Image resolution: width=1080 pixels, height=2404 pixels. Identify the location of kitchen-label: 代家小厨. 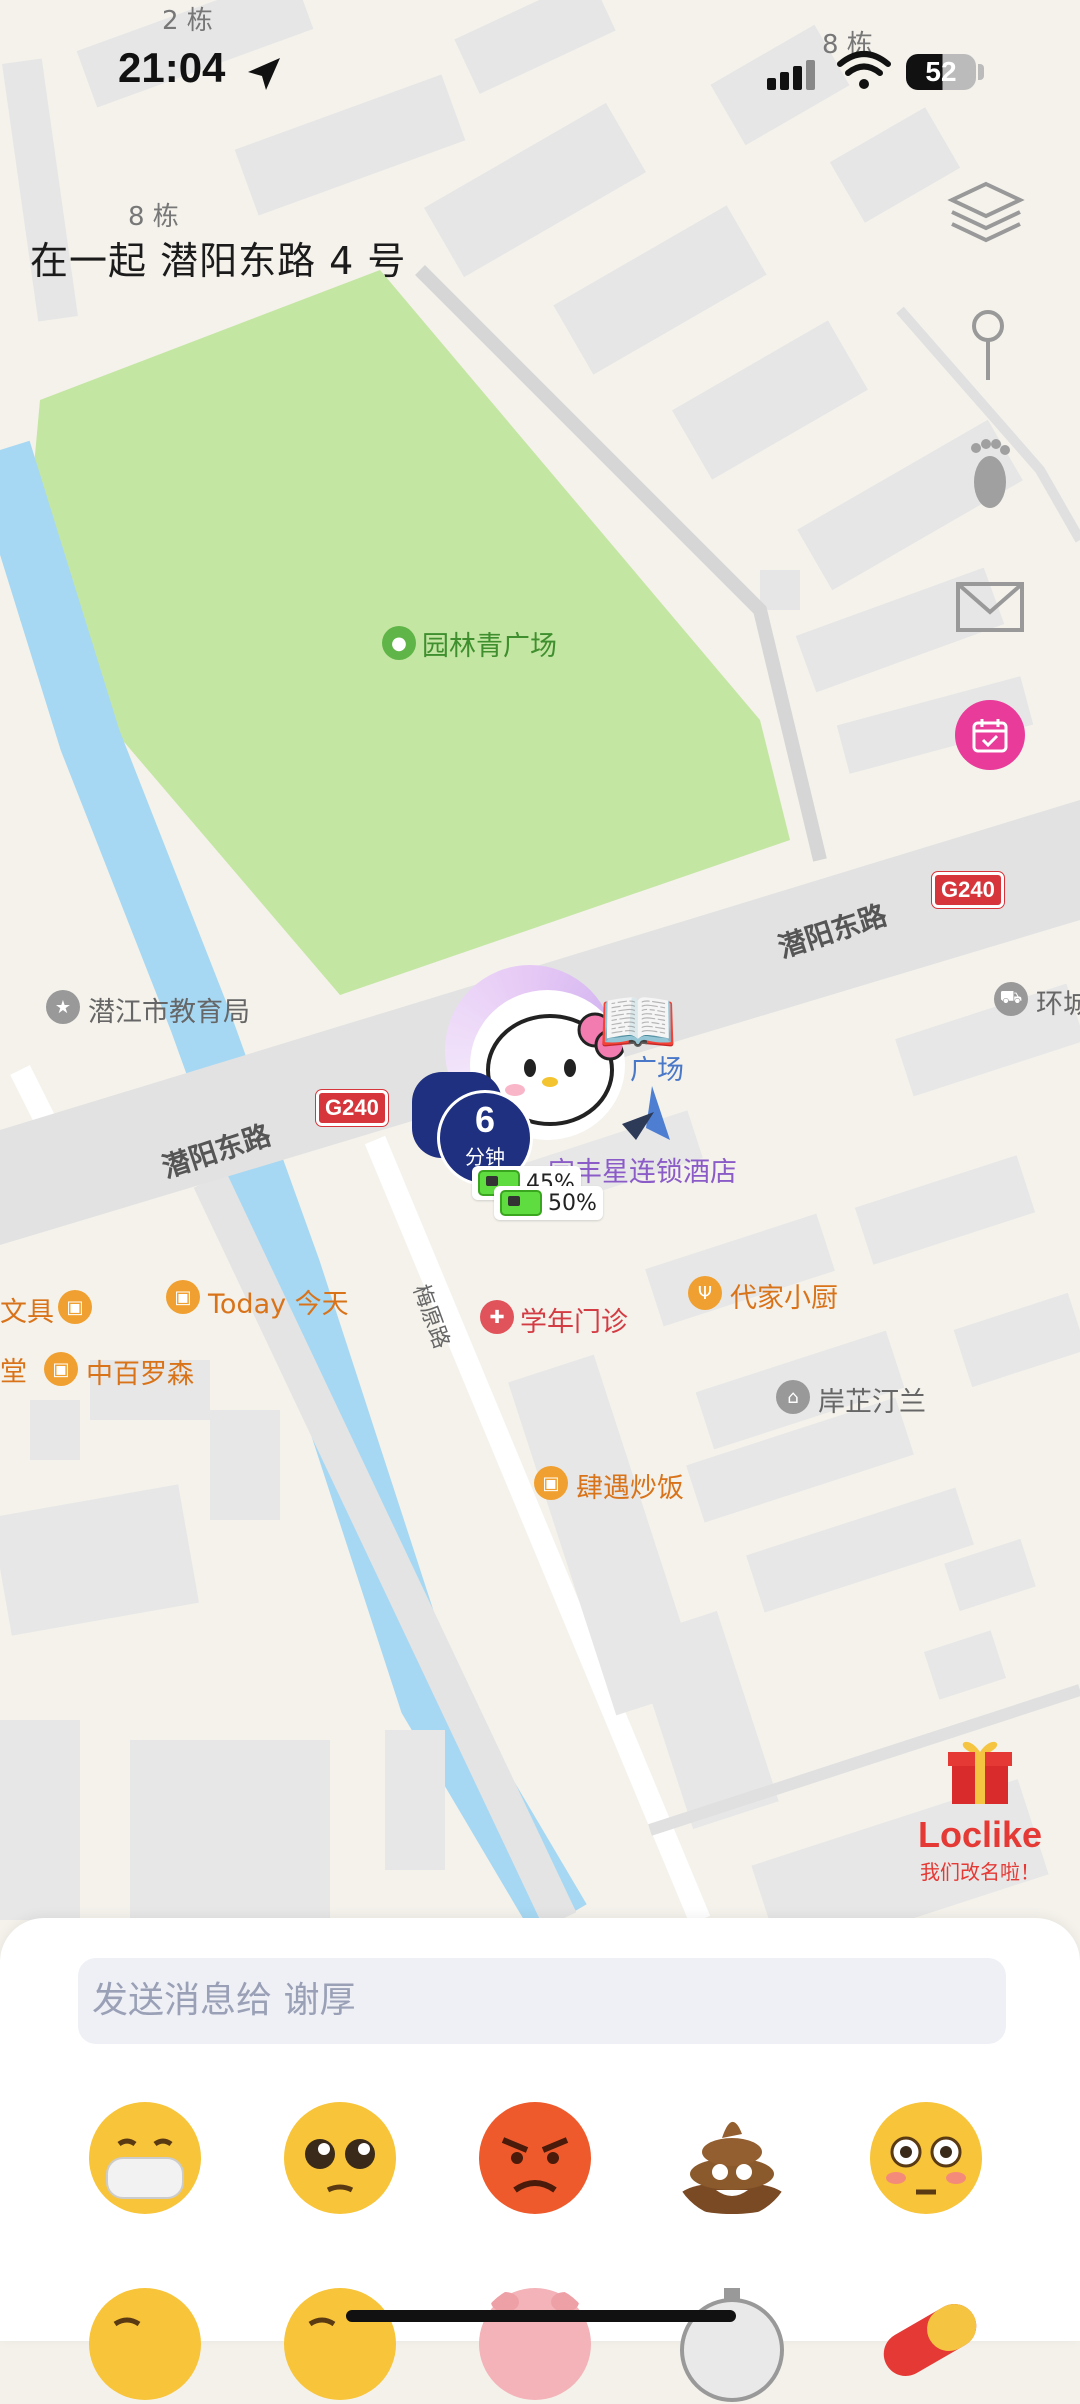
(784, 1295).